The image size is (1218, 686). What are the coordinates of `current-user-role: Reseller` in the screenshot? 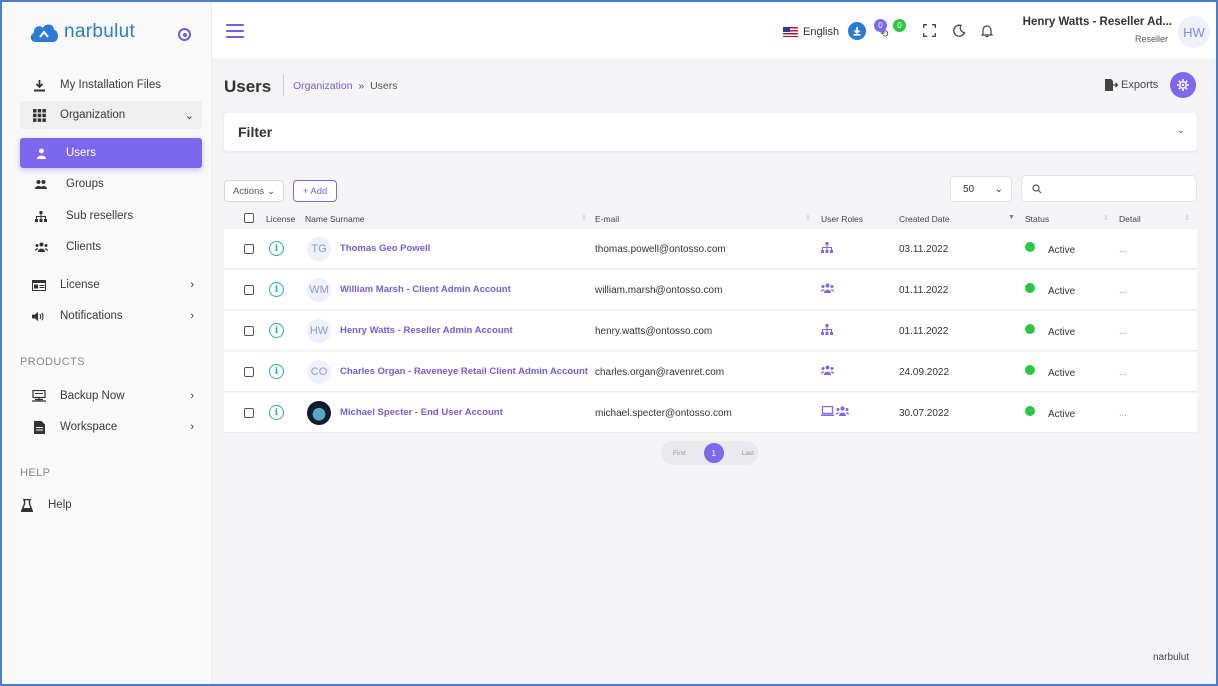 It's located at (1151, 39).